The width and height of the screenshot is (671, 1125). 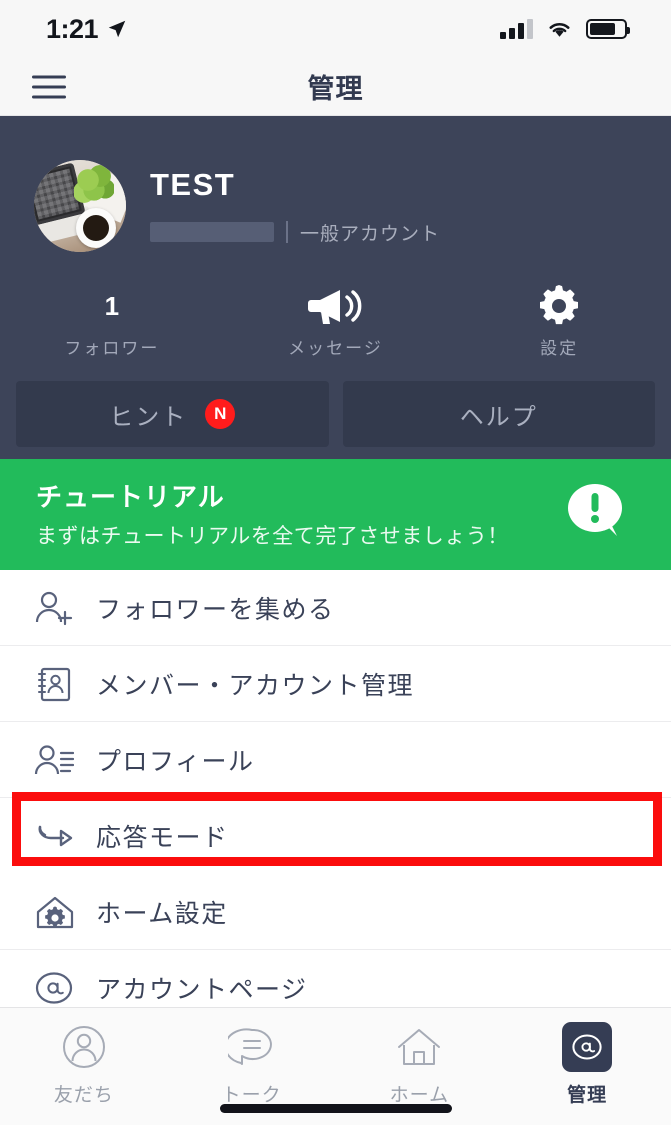 What do you see at coordinates (215, 609) in the screenshot?
I see `menu-item-label: フォロワーを集める` at bounding box center [215, 609].